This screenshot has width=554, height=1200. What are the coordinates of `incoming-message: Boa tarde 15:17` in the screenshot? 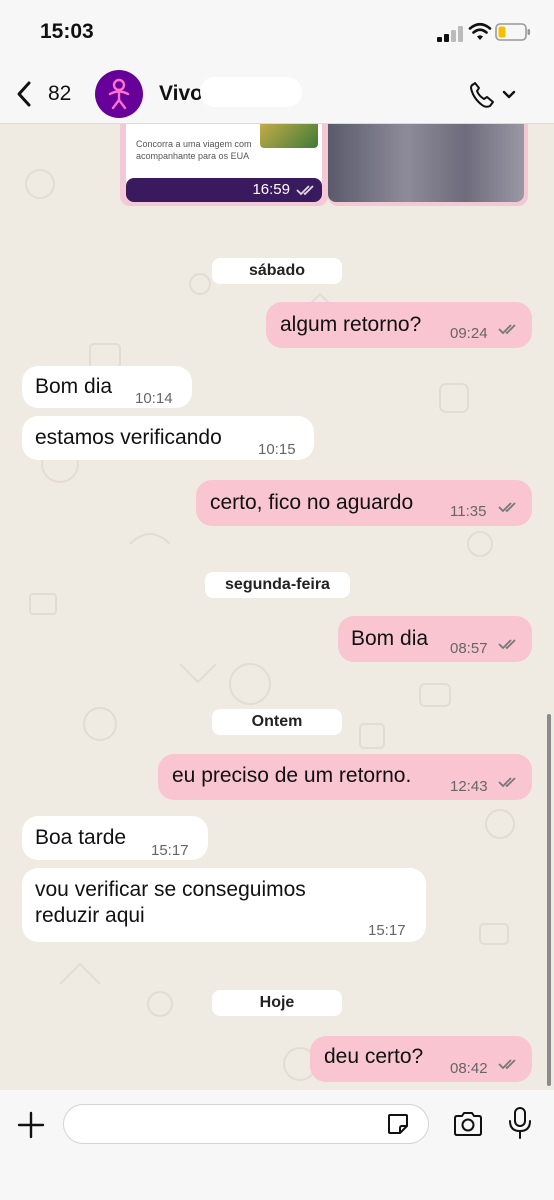 It's located at (115, 838).